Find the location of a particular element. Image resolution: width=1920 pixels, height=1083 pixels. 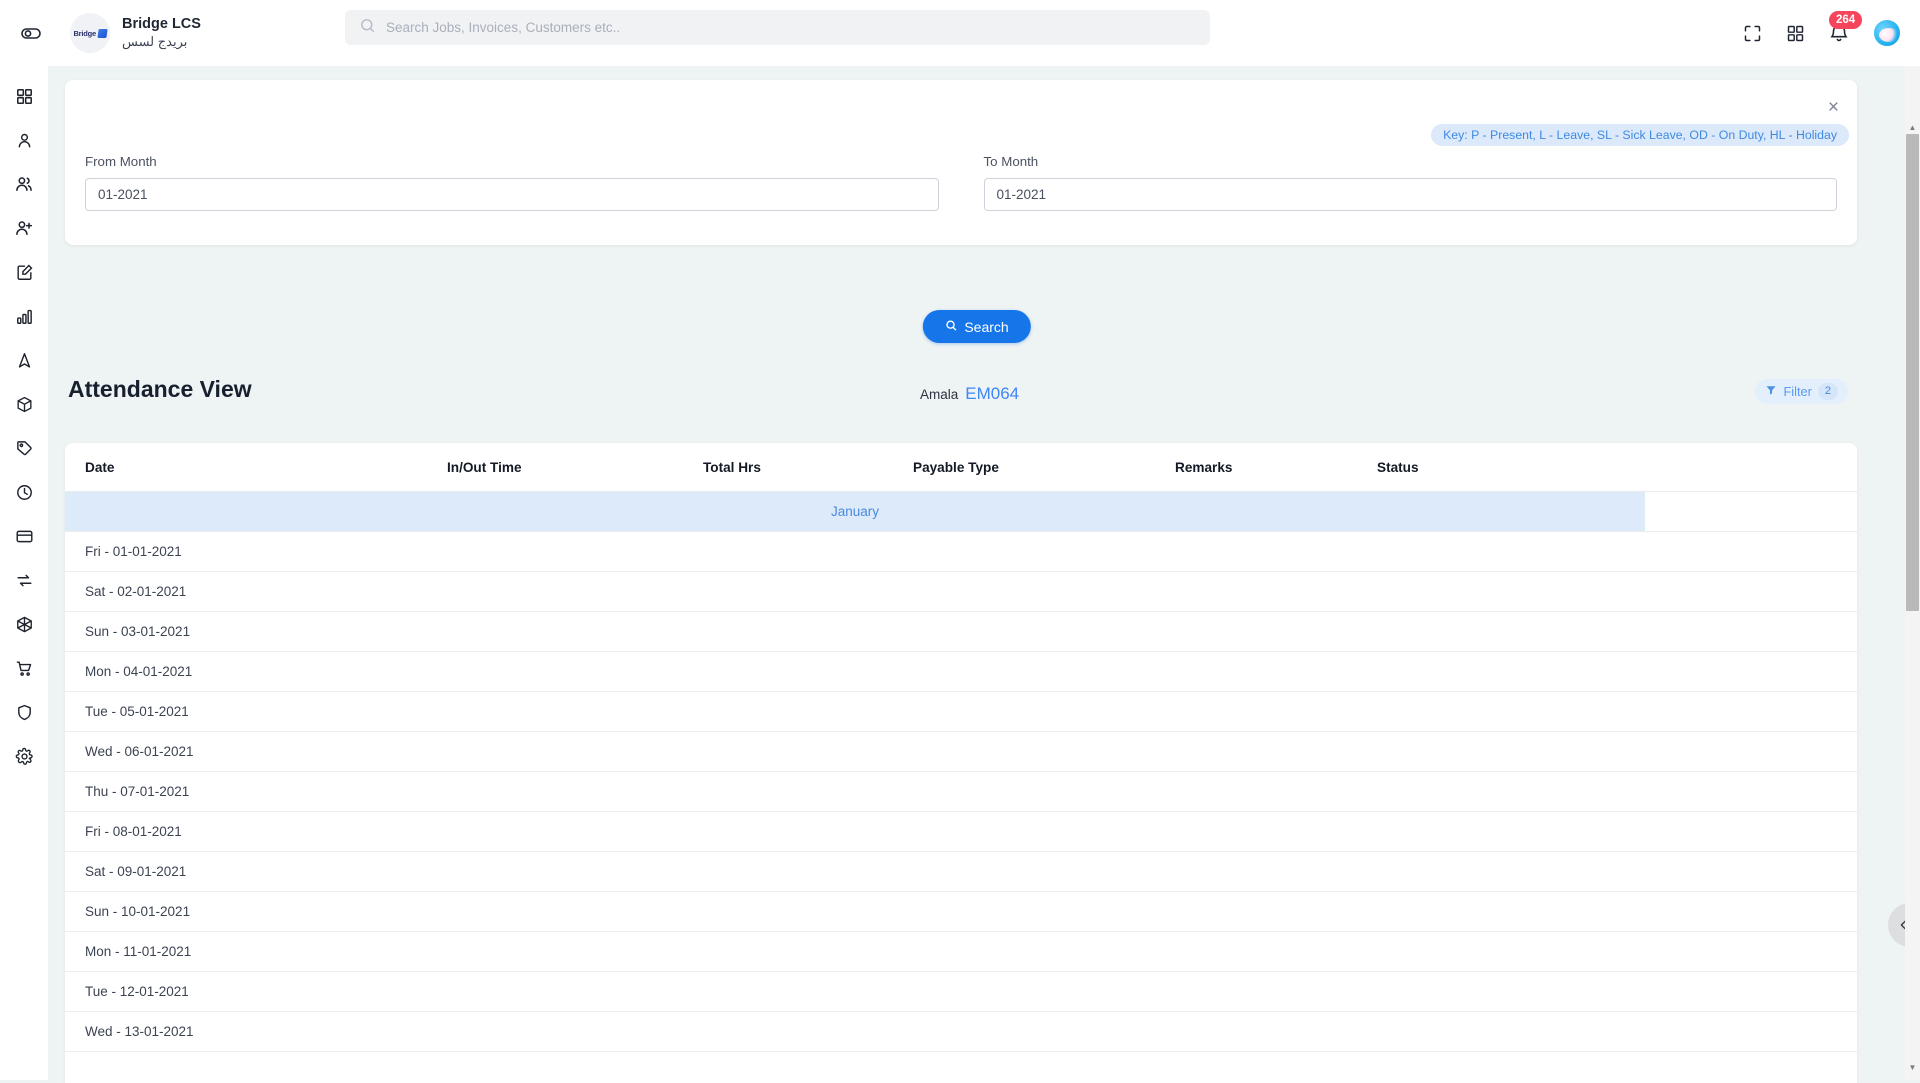

search-input-placeholder: Search Jobs, Invoices, Customers etc.. is located at coordinates (503, 27).